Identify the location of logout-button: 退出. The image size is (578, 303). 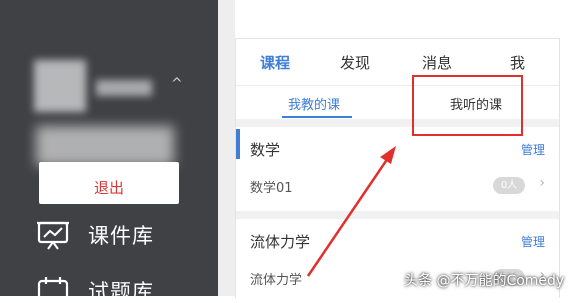
(109, 183).